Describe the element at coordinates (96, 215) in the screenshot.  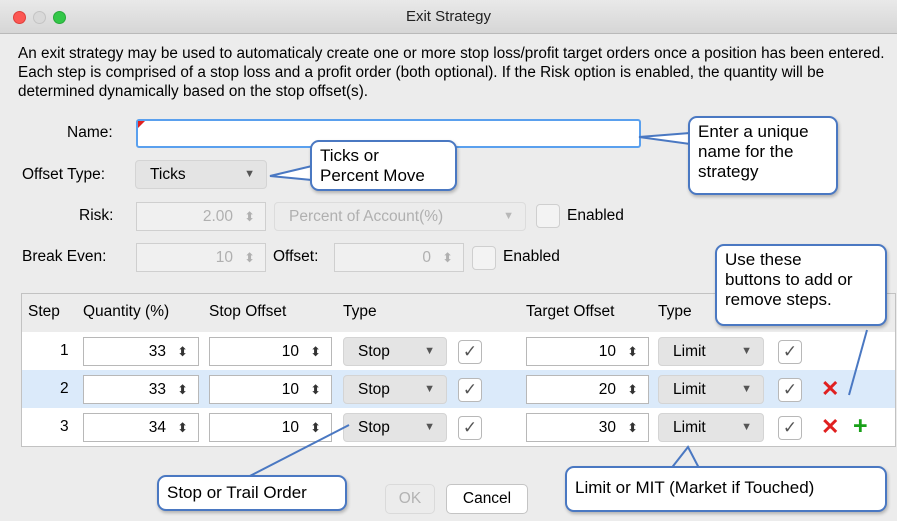
I see `risk-label: Risk:` at that location.